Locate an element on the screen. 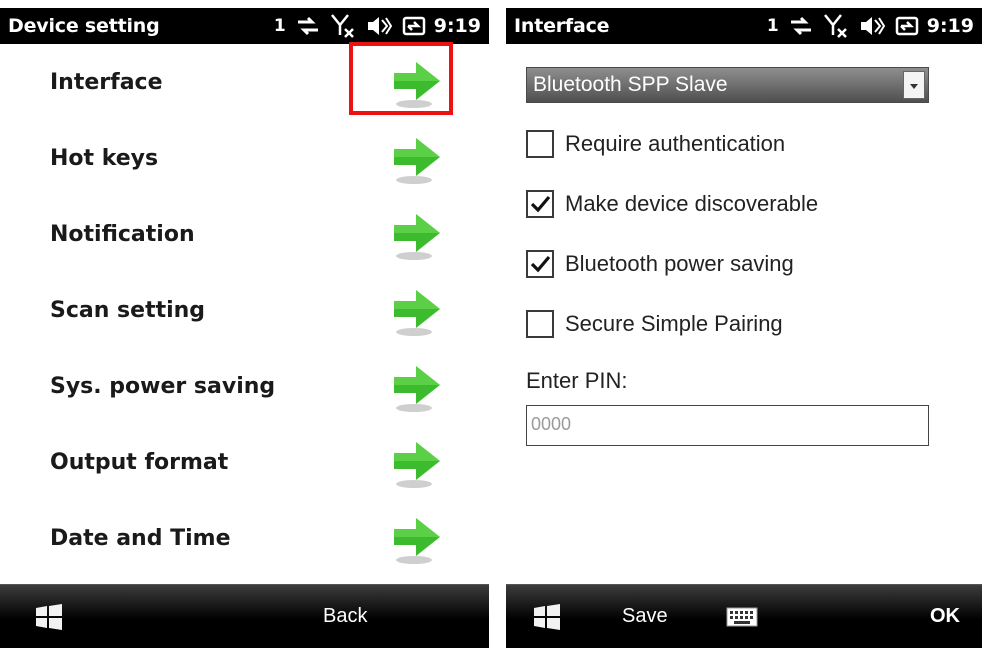 This screenshot has height=648, width=982. back-button: Back is located at coordinates (345, 616).